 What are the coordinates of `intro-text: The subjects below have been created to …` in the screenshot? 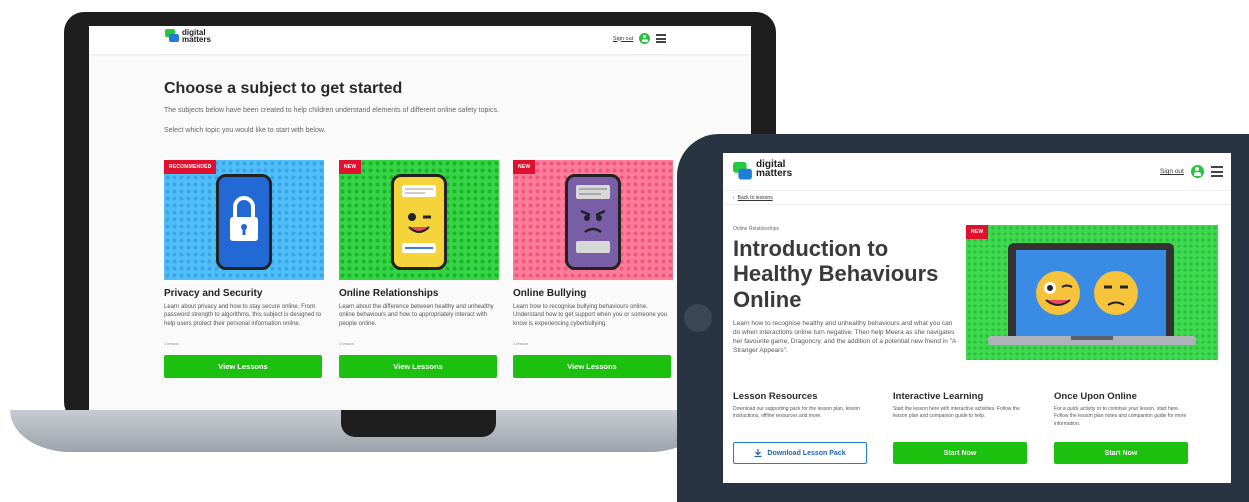 It's located at (331, 110).